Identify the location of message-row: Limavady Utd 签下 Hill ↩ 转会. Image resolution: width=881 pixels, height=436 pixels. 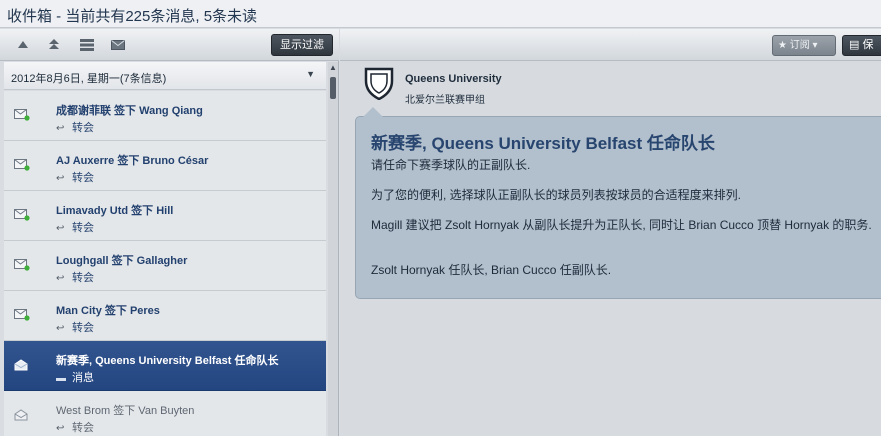
(165, 216).